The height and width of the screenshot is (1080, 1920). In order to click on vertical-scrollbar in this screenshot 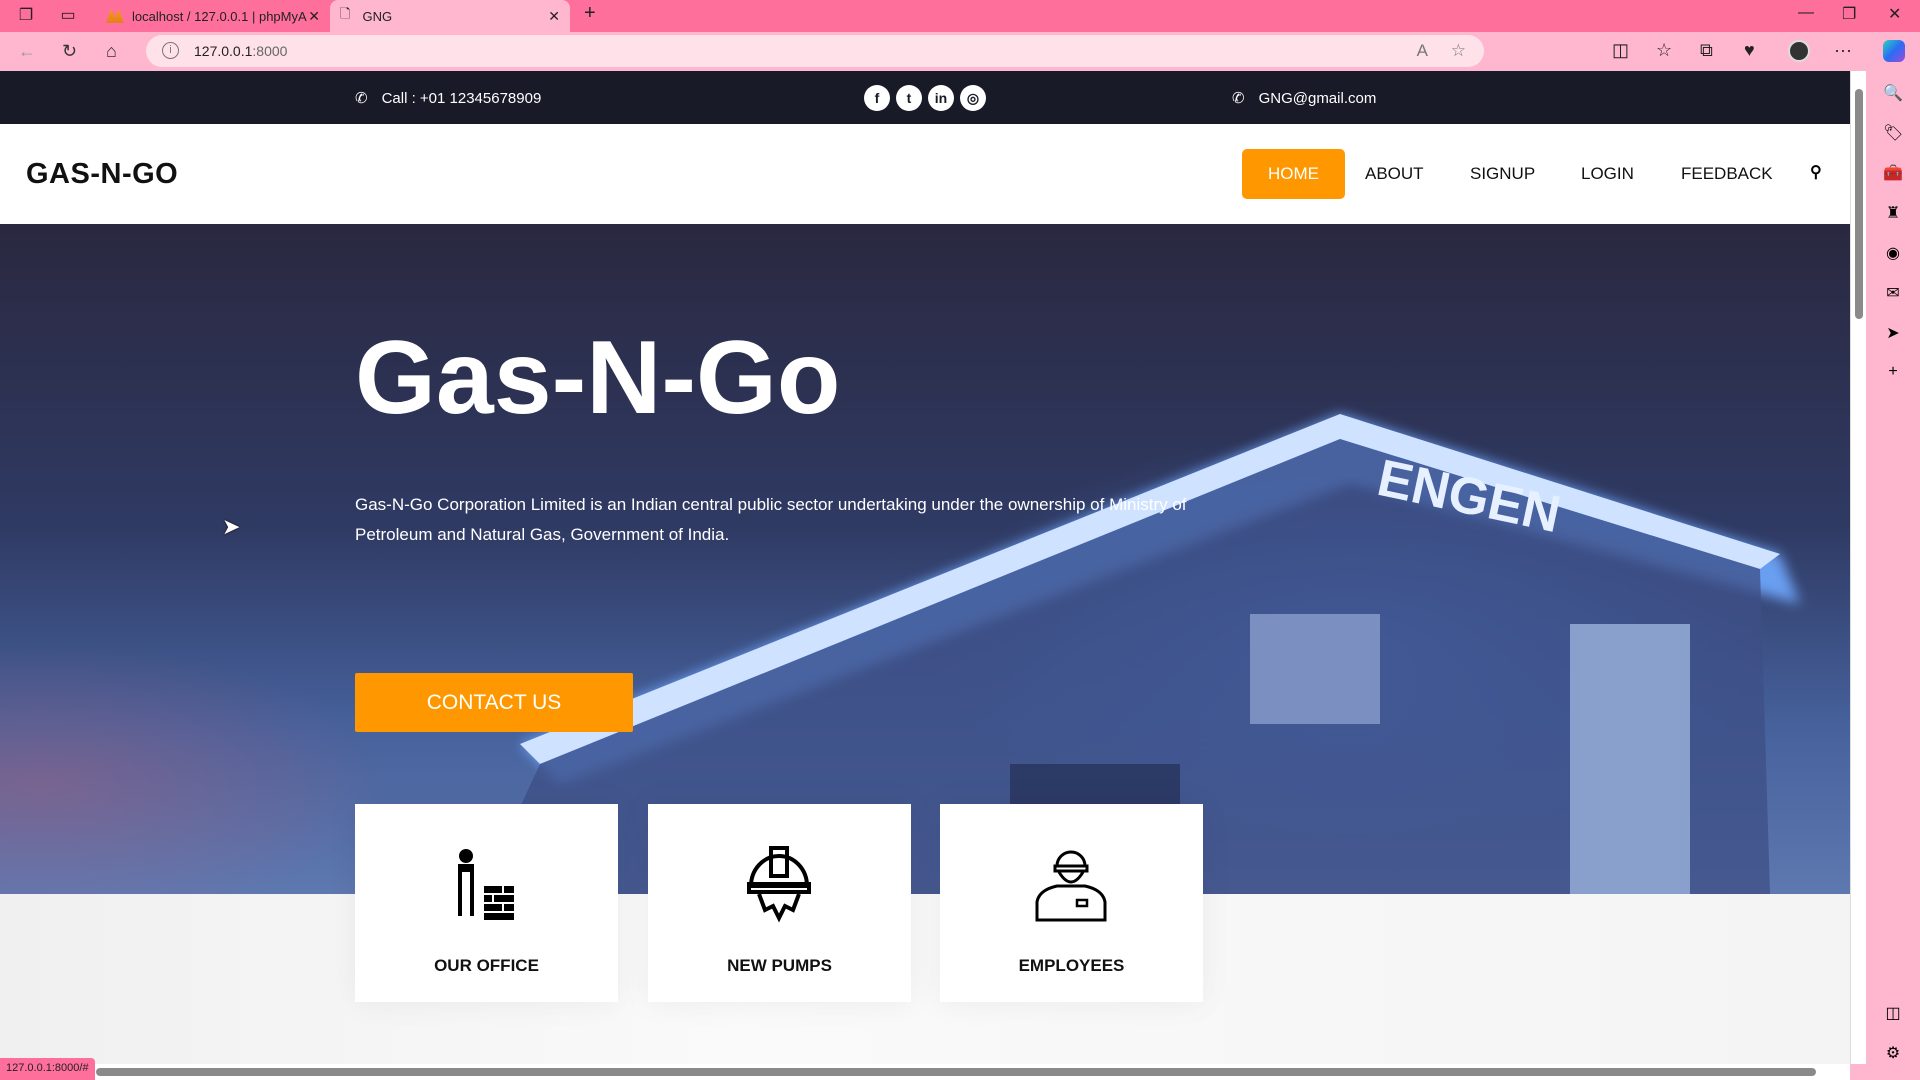, I will do `click(1858, 567)`.